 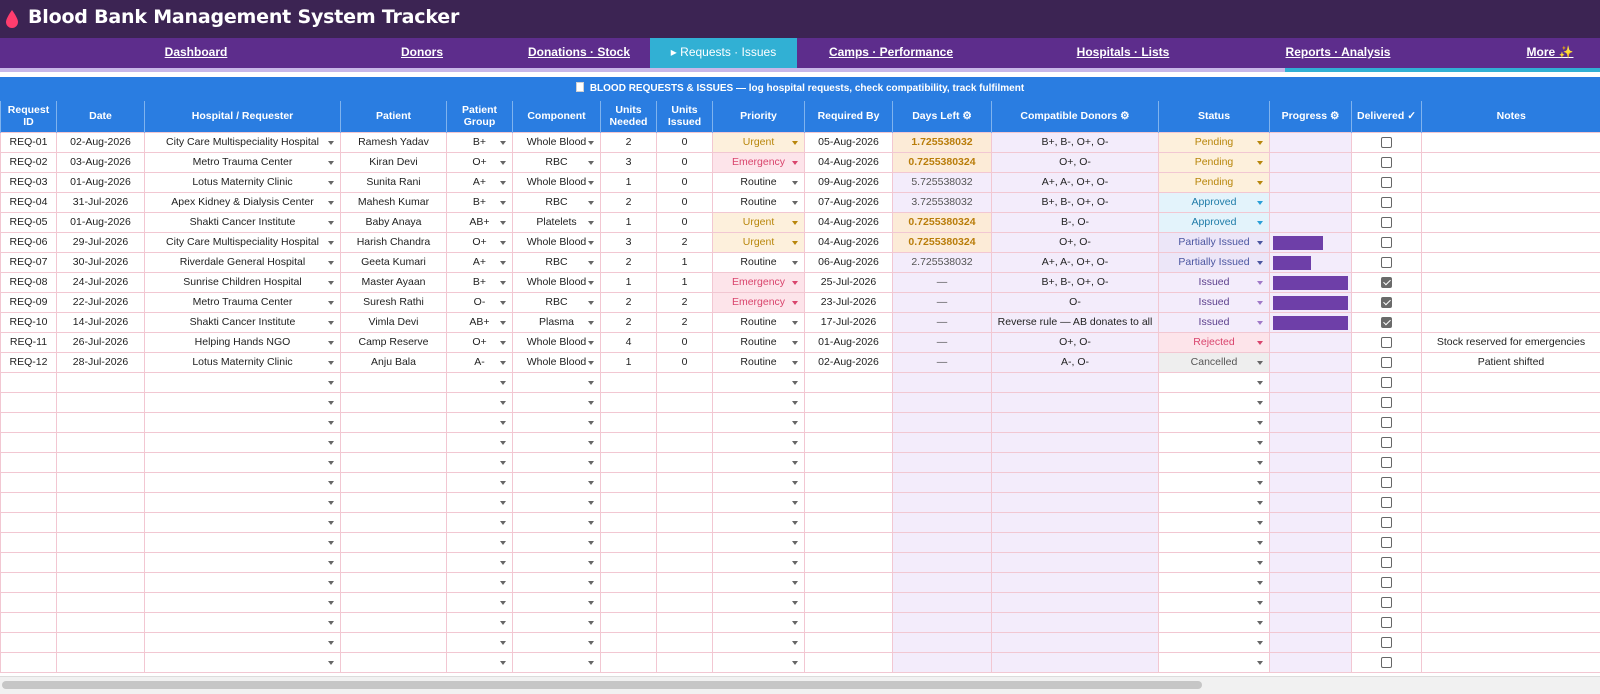 I want to click on hospital-cell: Riverdale General Hospital, so click(x=242, y=262).